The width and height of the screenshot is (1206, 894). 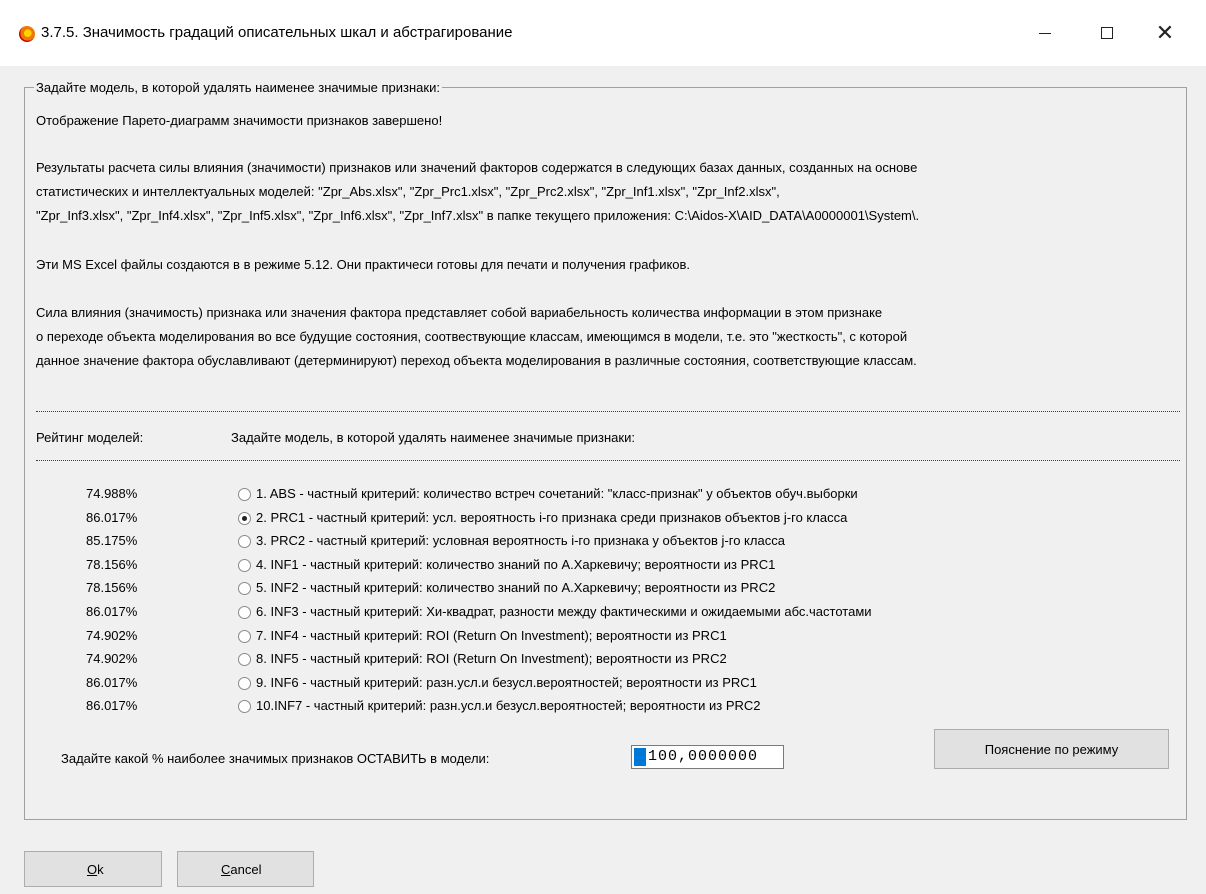 What do you see at coordinates (112, 540) in the screenshot?
I see `model-rating: 85.175%` at bounding box center [112, 540].